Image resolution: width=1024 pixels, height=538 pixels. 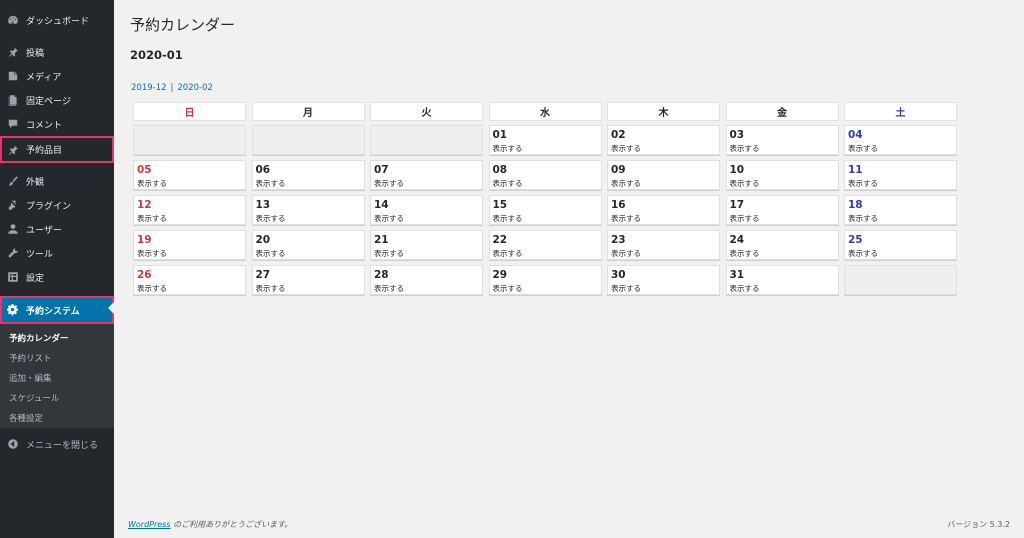 What do you see at coordinates (57, 253) in the screenshot?
I see `menu-tools: ツール` at bounding box center [57, 253].